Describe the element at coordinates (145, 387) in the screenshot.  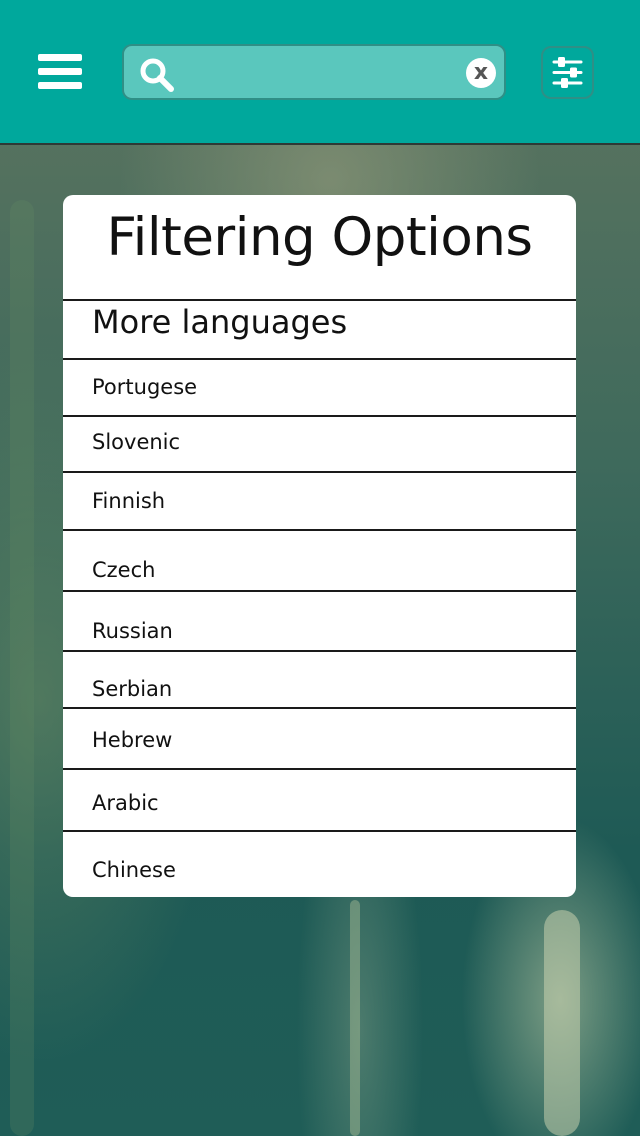
I see `language-label: Portugese` at that location.